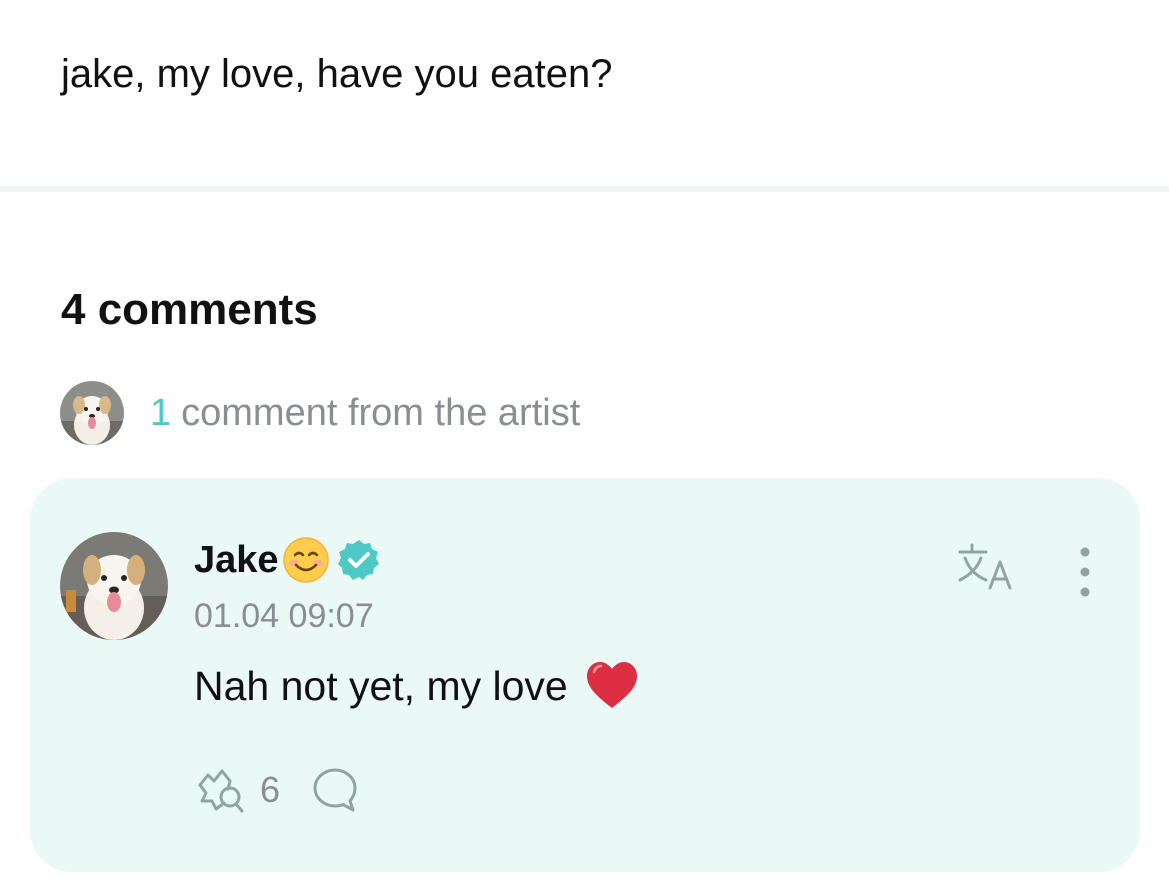 Image resolution: width=1169 pixels, height=888 pixels. What do you see at coordinates (381, 686) in the screenshot?
I see `comment-text: Nah not yet, my love` at bounding box center [381, 686].